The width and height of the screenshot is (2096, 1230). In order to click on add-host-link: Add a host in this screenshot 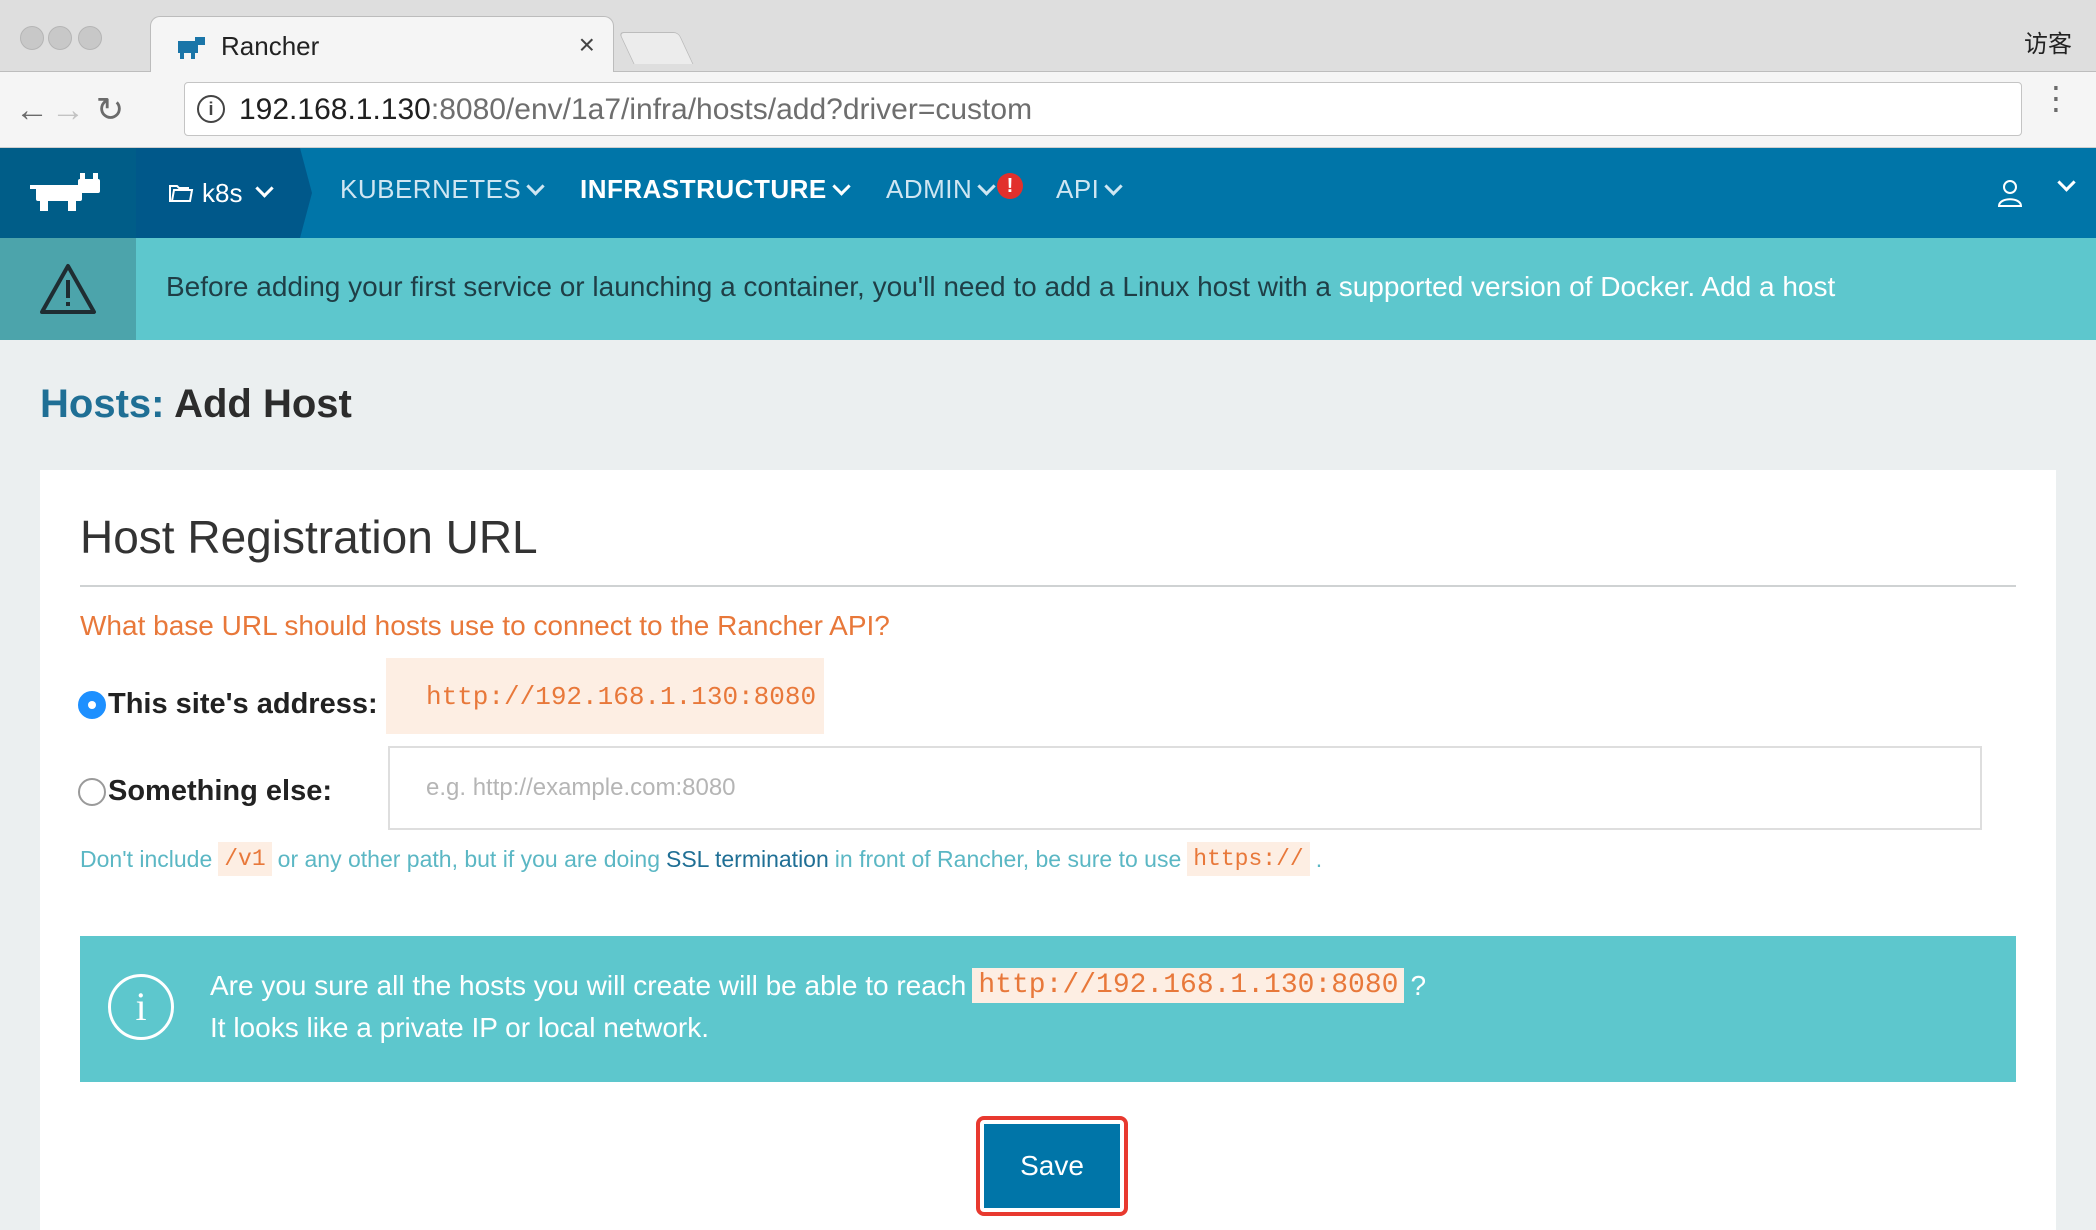, I will do `click(1768, 286)`.